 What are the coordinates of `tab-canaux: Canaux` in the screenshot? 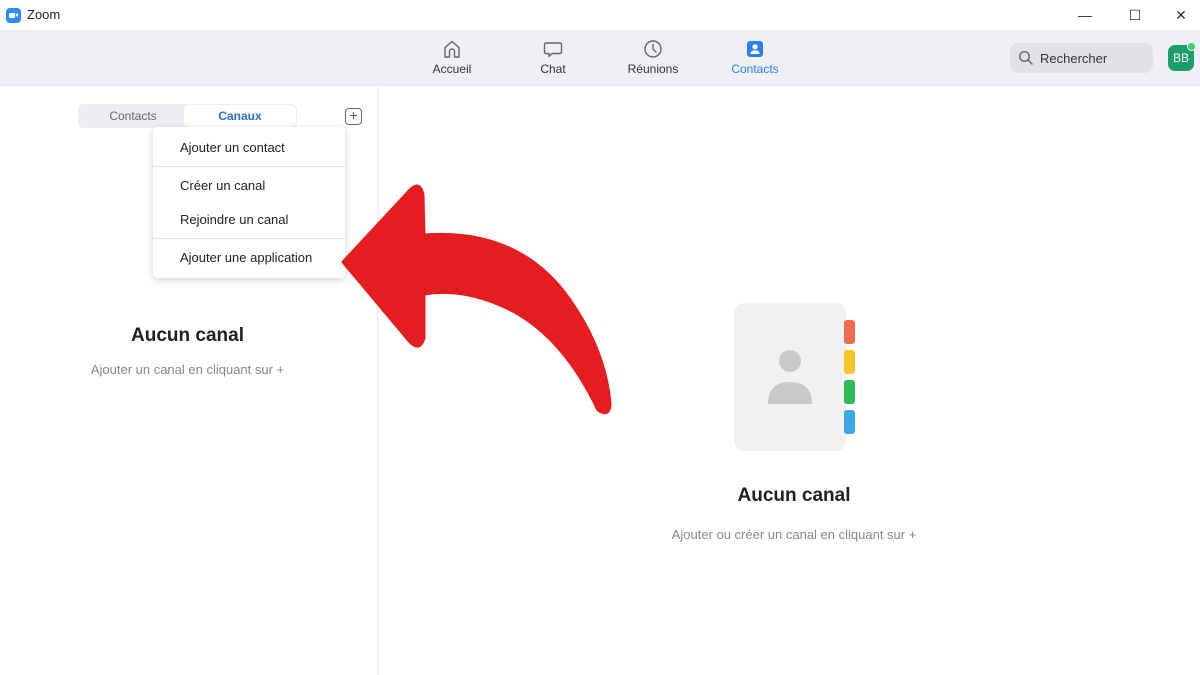 It's located at (240, 116).